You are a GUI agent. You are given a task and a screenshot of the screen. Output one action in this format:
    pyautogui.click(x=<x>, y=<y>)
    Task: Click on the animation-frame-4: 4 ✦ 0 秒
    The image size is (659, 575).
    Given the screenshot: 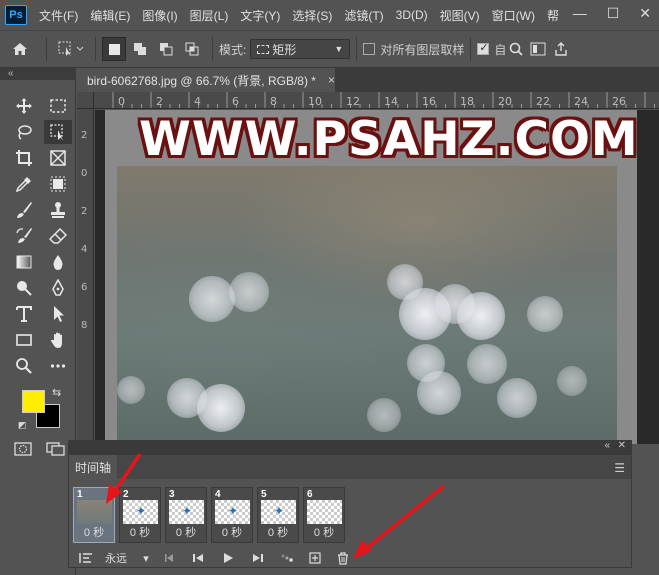 What is the action you would take?
    pyautogui.click(x=232, y=515)
    